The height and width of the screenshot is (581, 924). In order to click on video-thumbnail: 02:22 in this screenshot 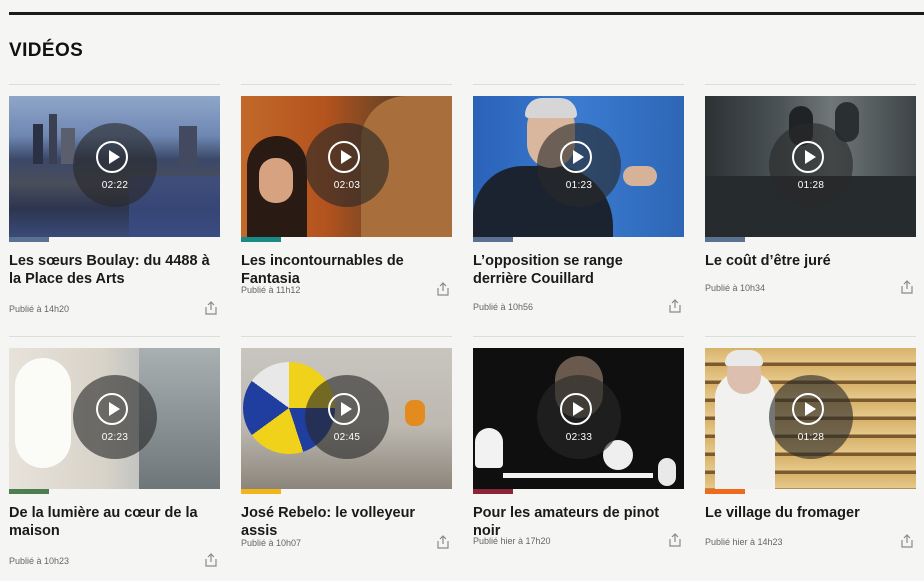, I will do `click(114, 166)`.